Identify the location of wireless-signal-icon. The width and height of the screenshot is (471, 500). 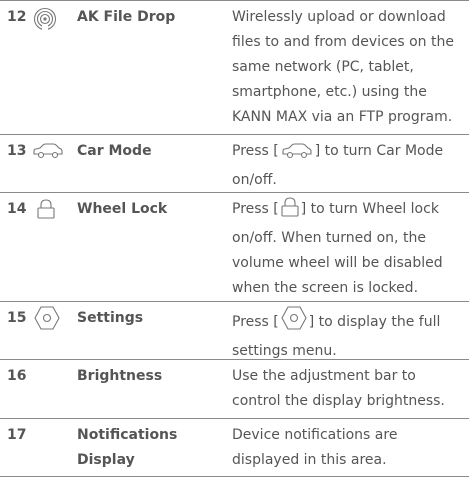
(45, 21).